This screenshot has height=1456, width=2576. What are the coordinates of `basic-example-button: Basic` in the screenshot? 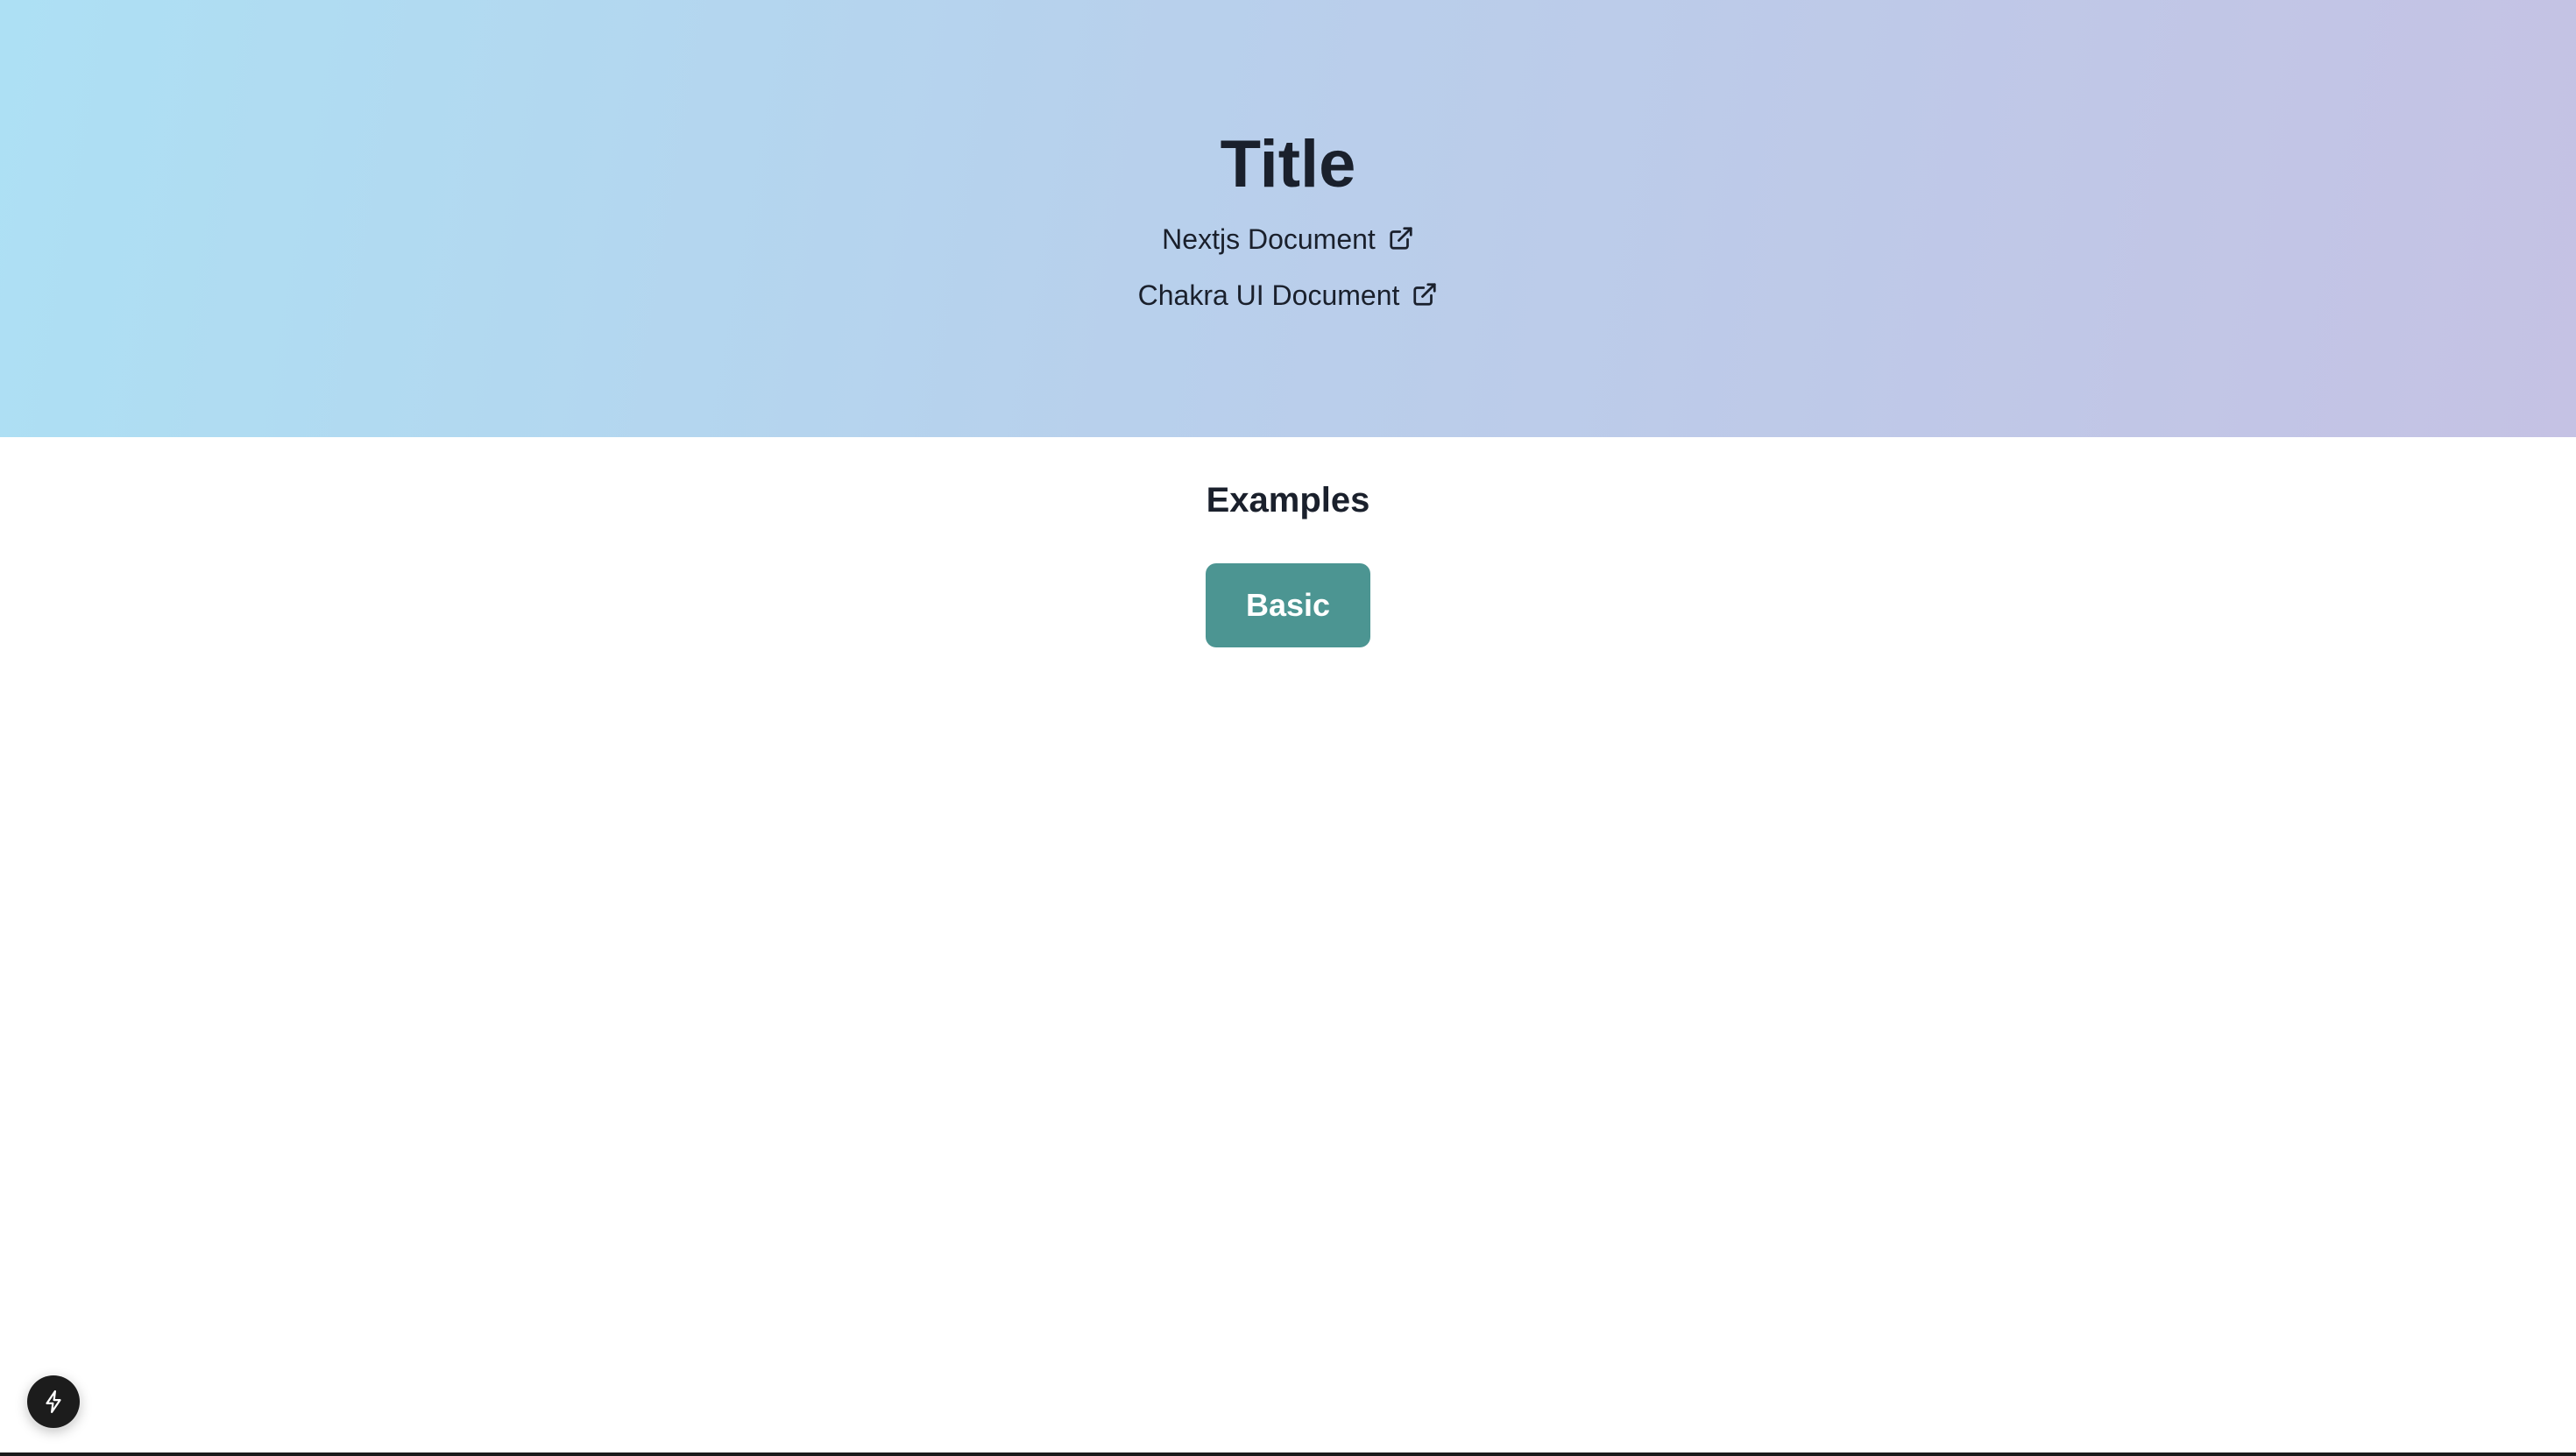 It's located at (1288, 605).